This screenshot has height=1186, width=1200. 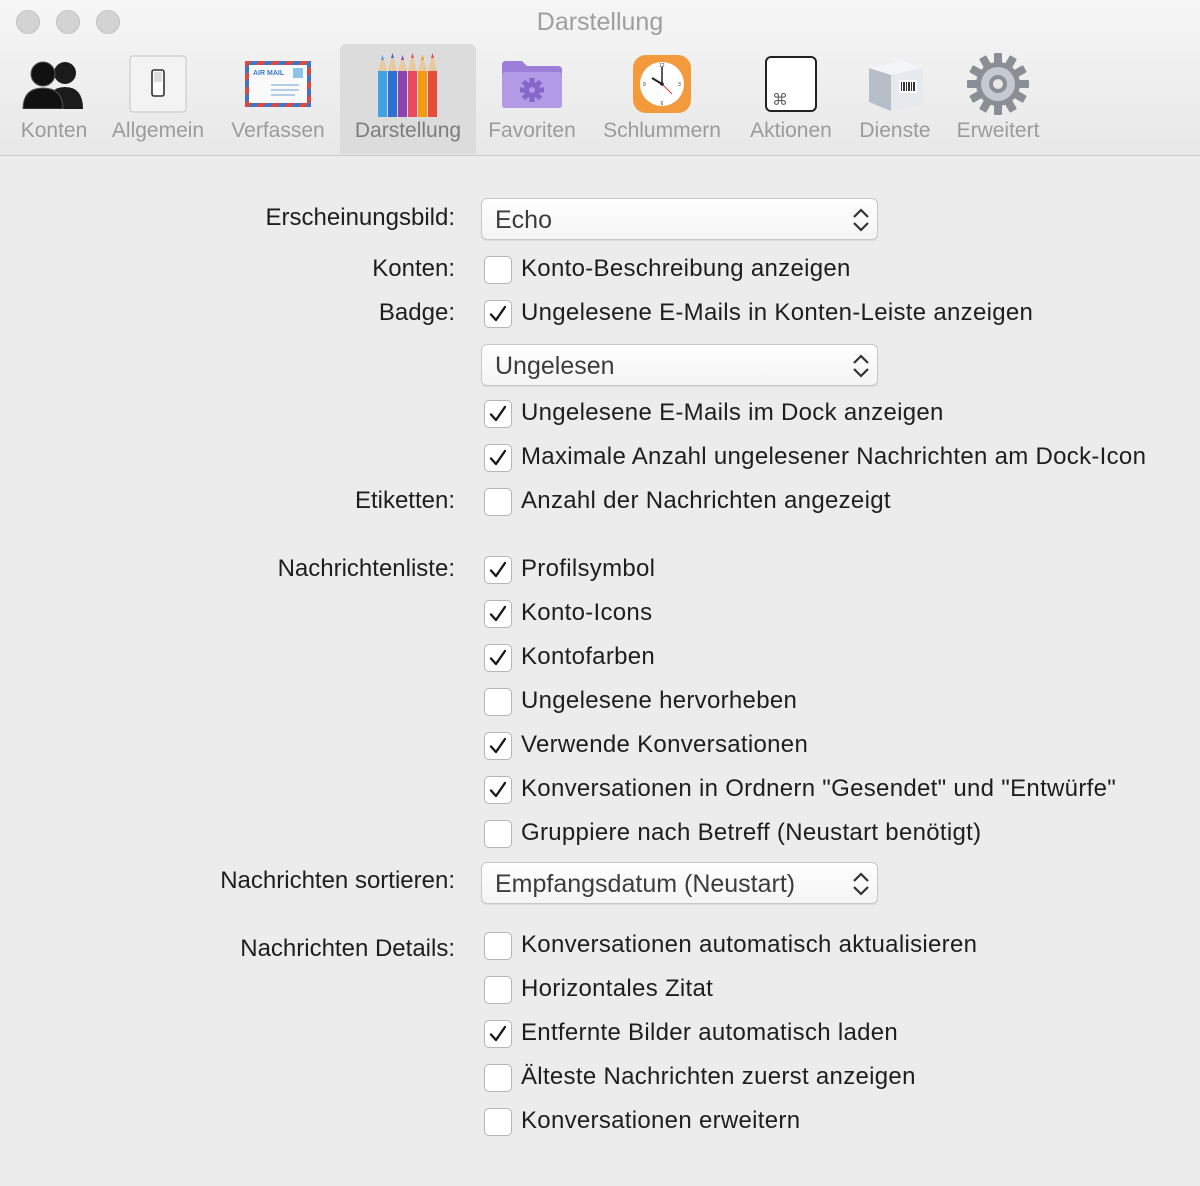 I want to click on svg-text: 9, so click(x=644, y=85).